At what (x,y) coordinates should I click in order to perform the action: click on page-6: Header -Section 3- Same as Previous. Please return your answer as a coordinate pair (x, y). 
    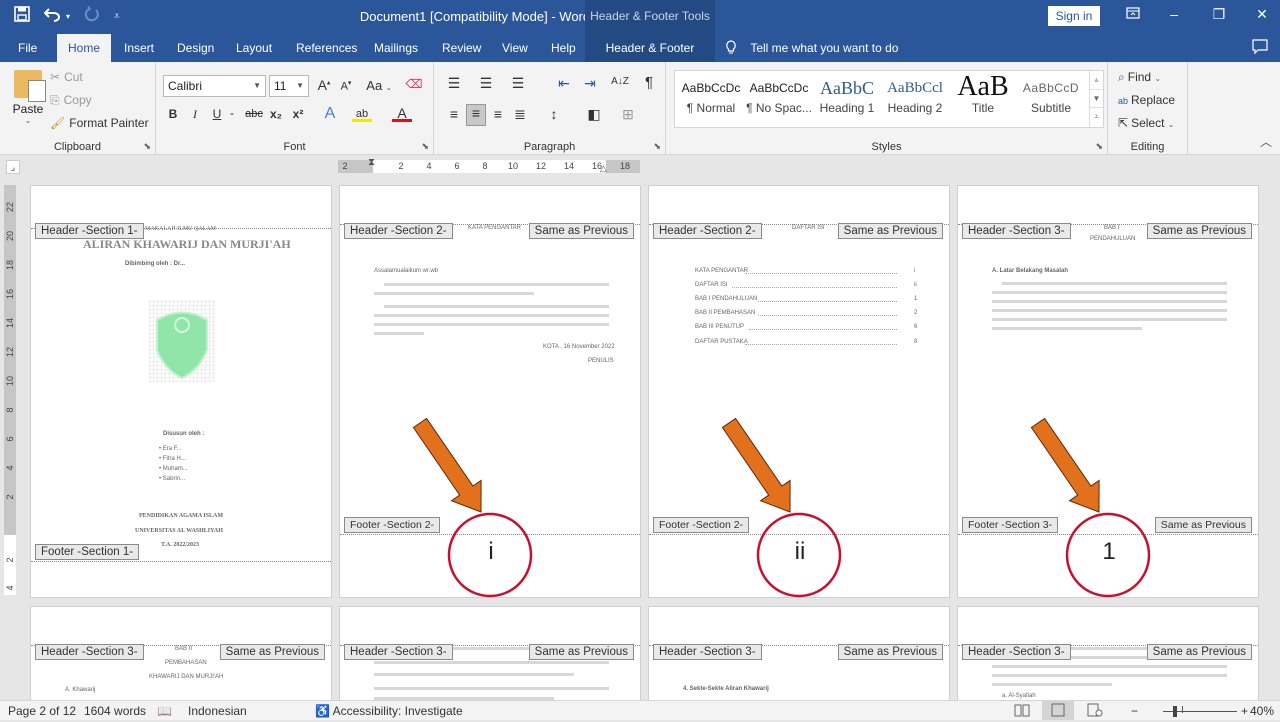
    Looking at the image, I should click on (490, 656).